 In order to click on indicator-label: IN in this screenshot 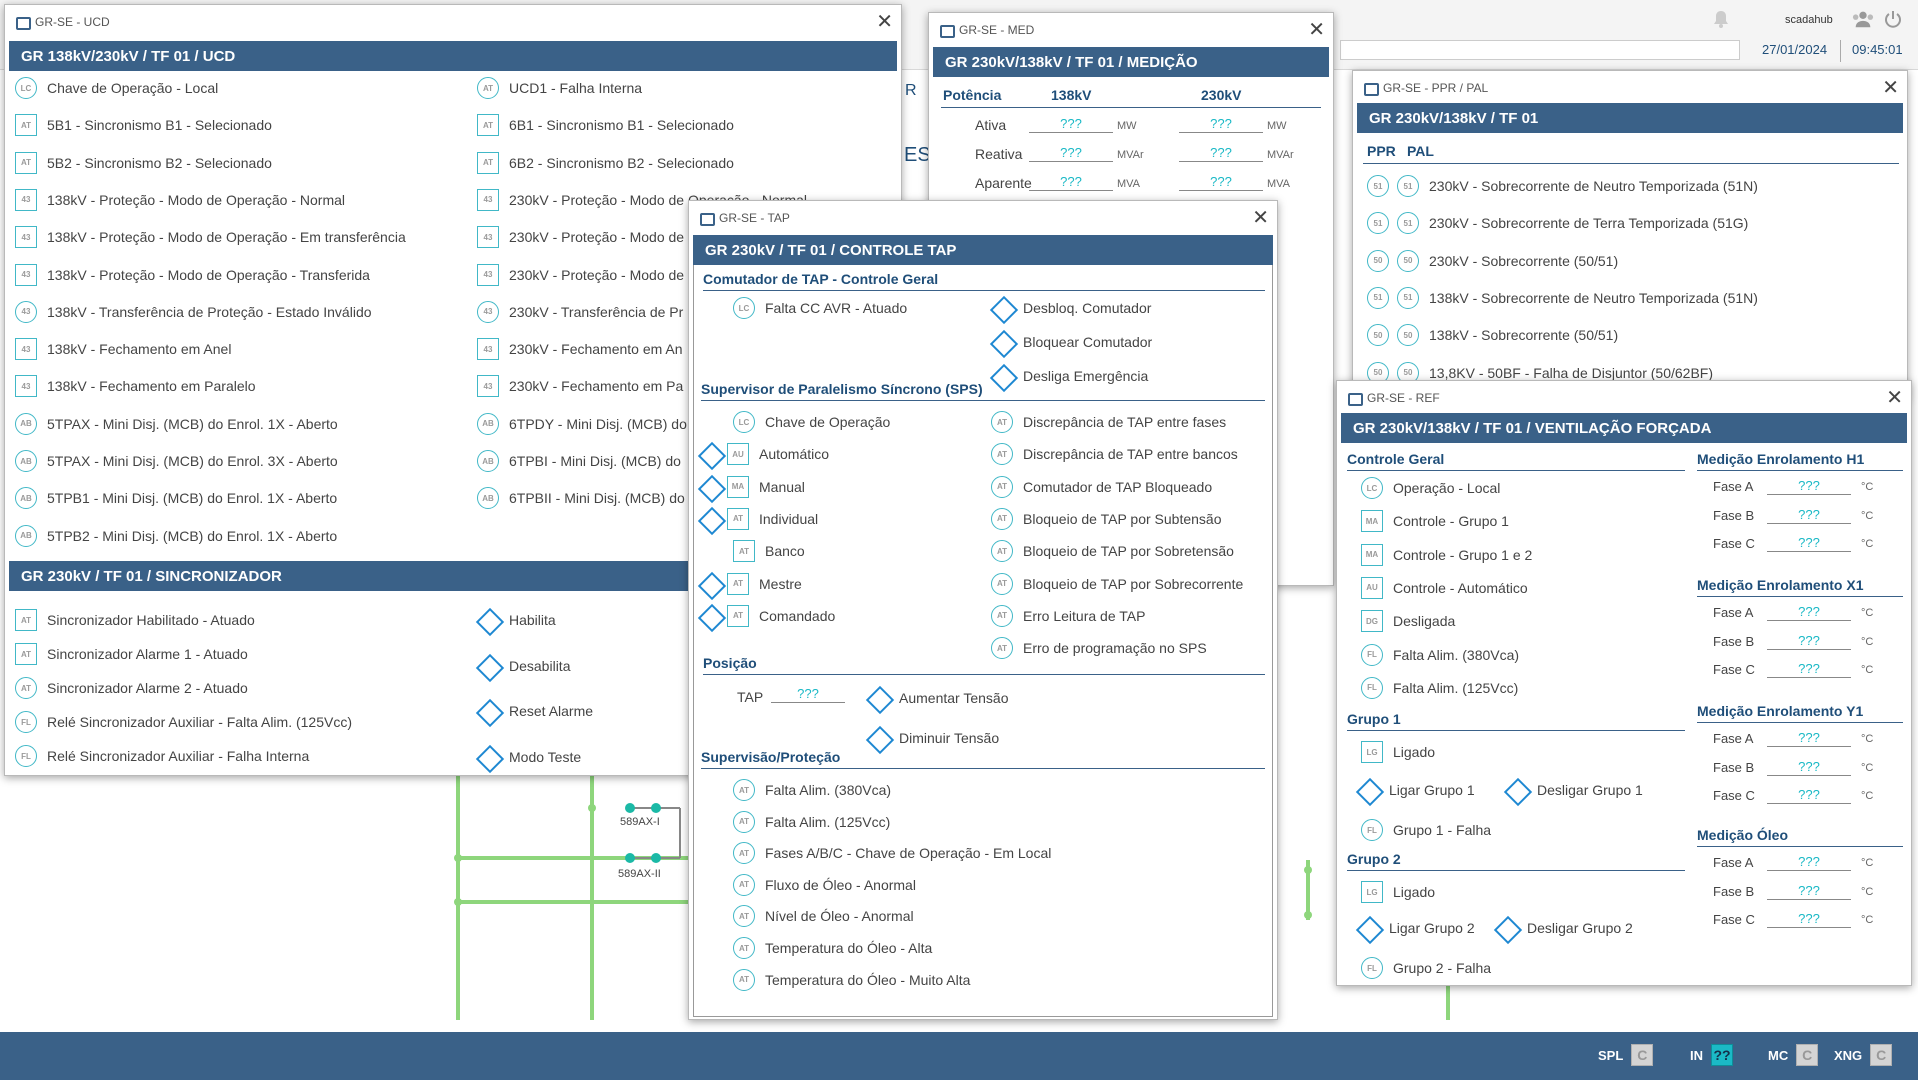, I will do `click(1696, 1055)`.